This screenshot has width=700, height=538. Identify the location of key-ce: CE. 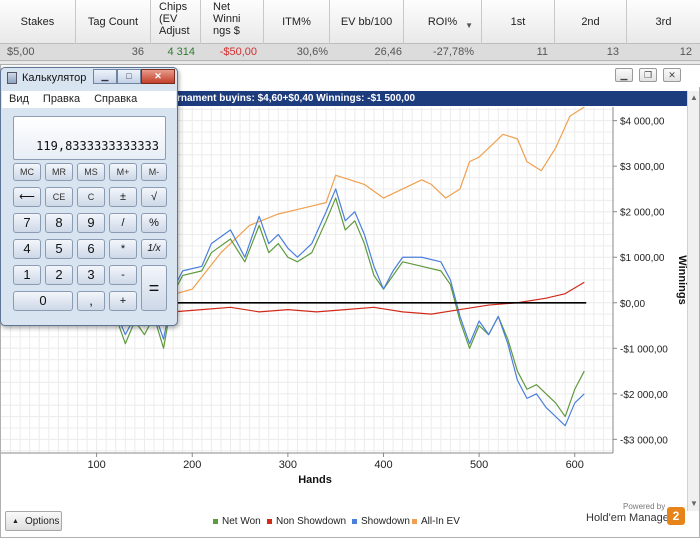
(59, 197).